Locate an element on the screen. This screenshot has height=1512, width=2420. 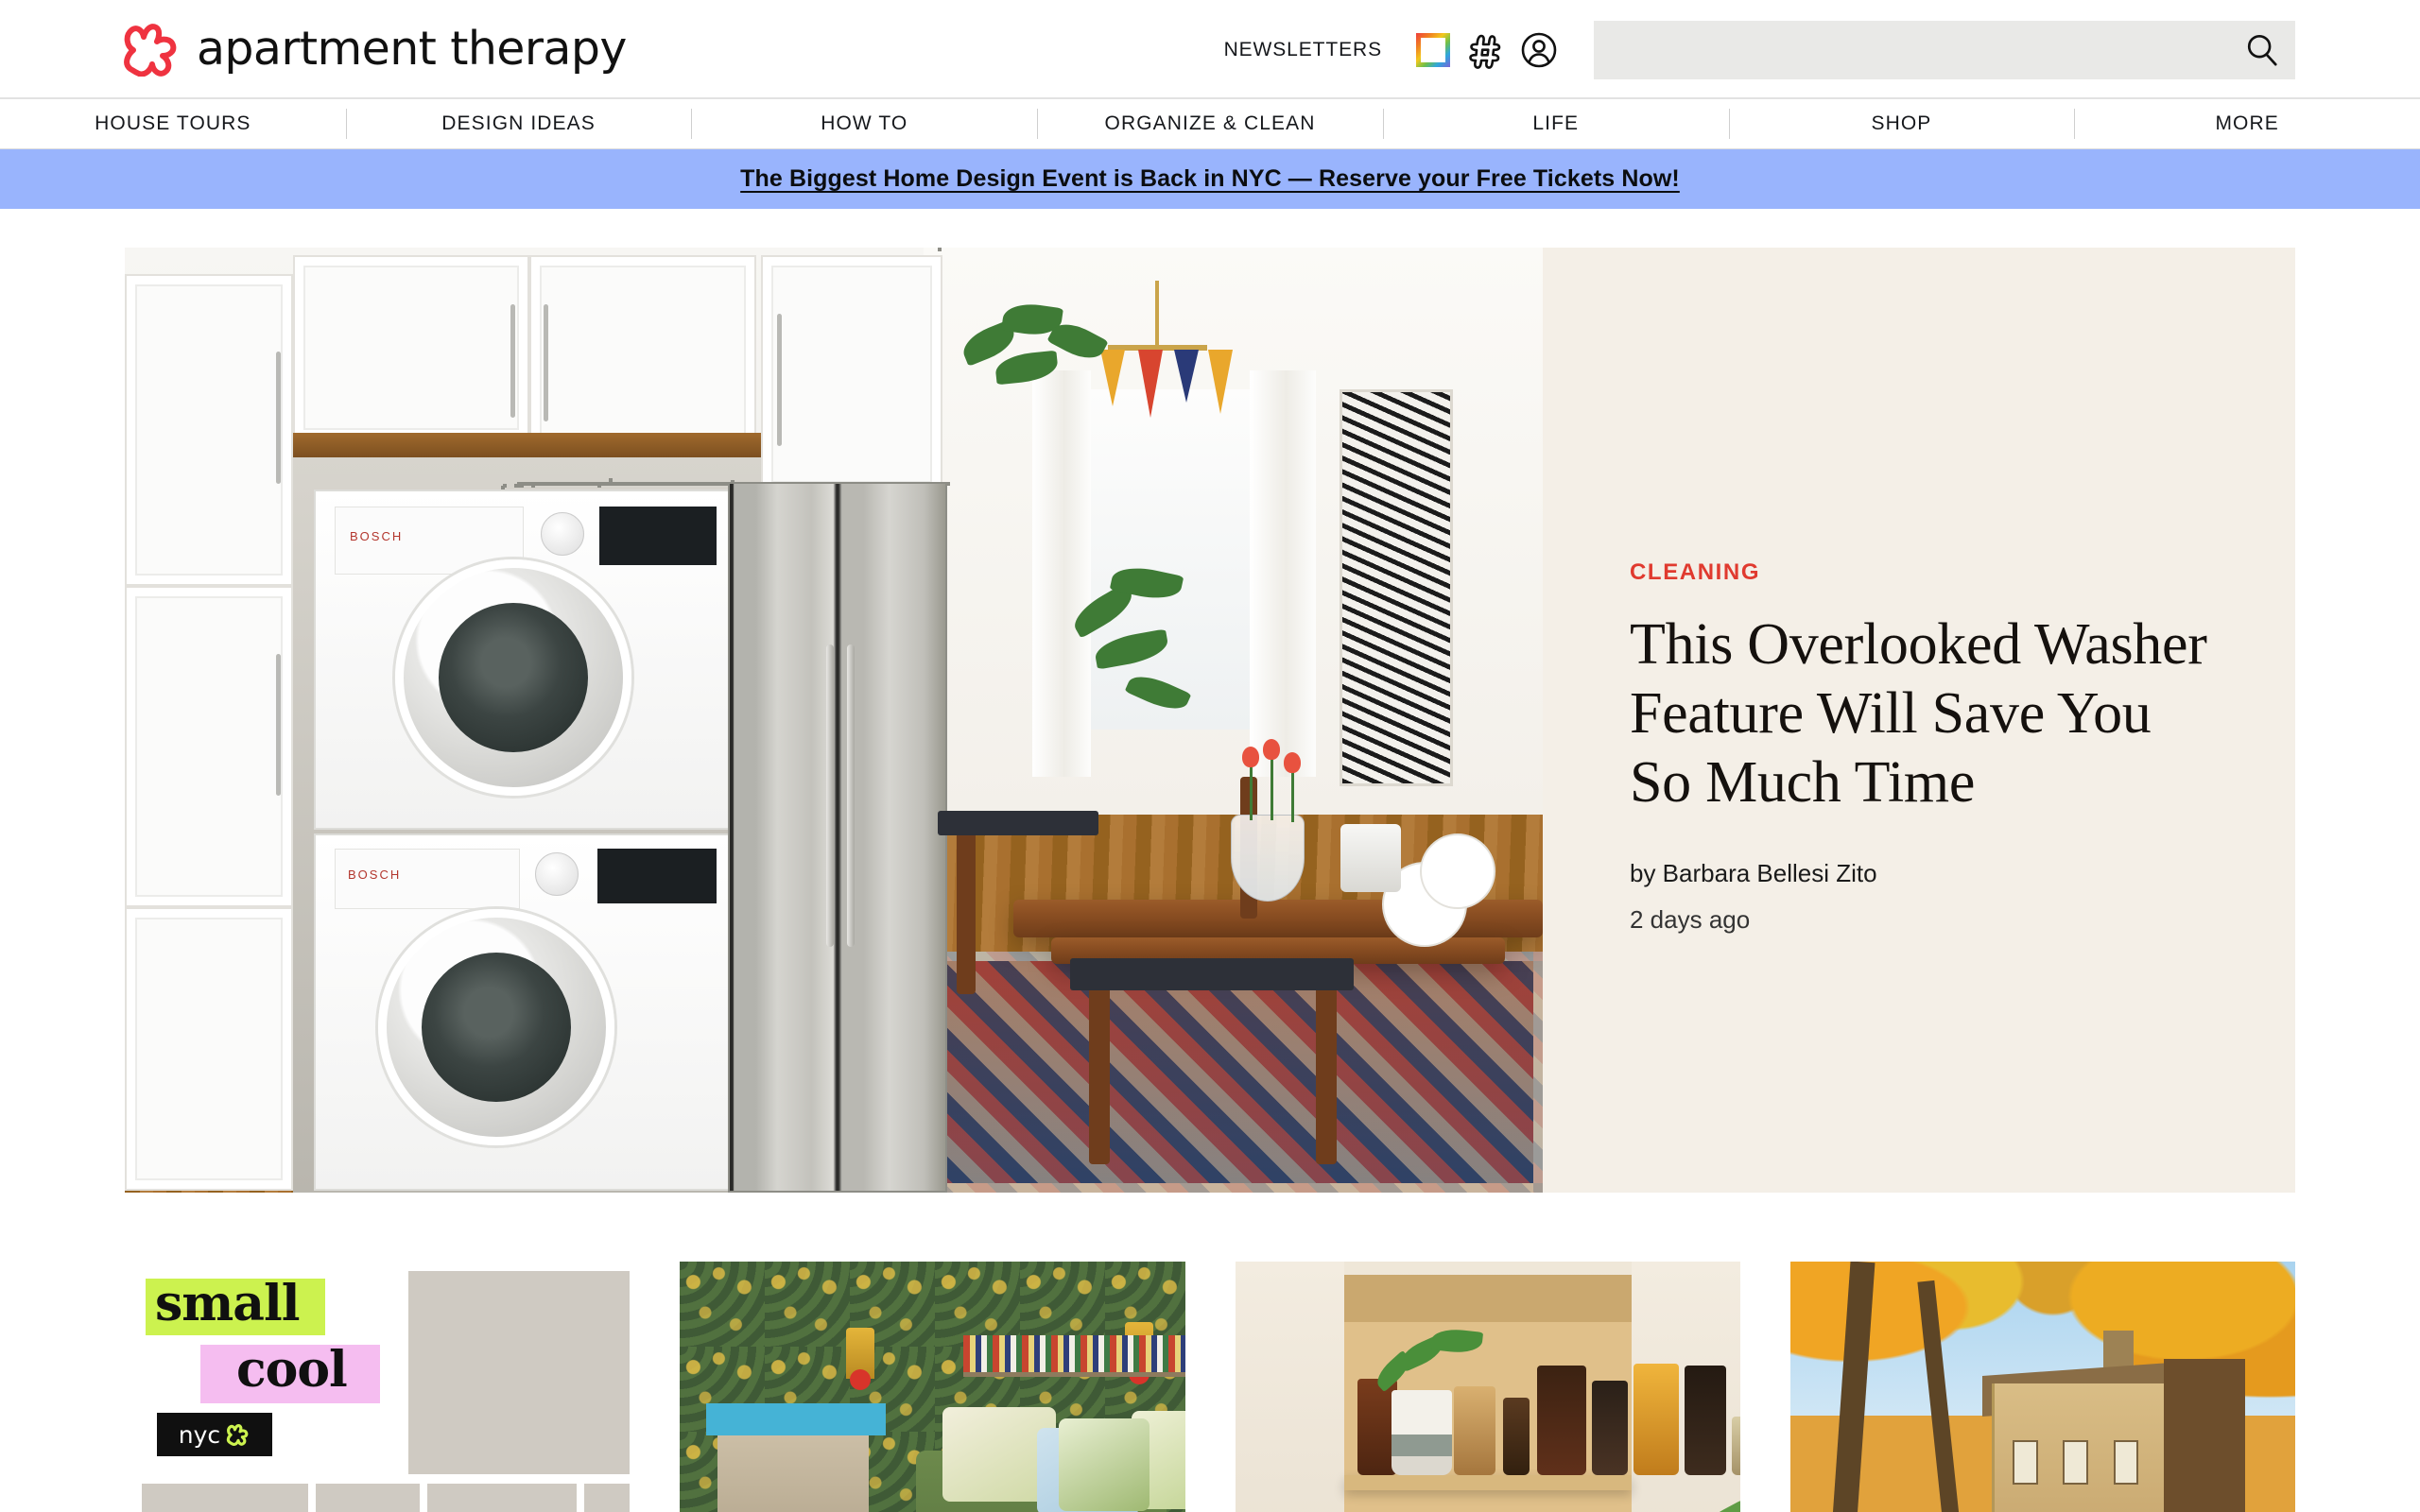
site-logo: apartment therapy is located at coordinates (374, 49).